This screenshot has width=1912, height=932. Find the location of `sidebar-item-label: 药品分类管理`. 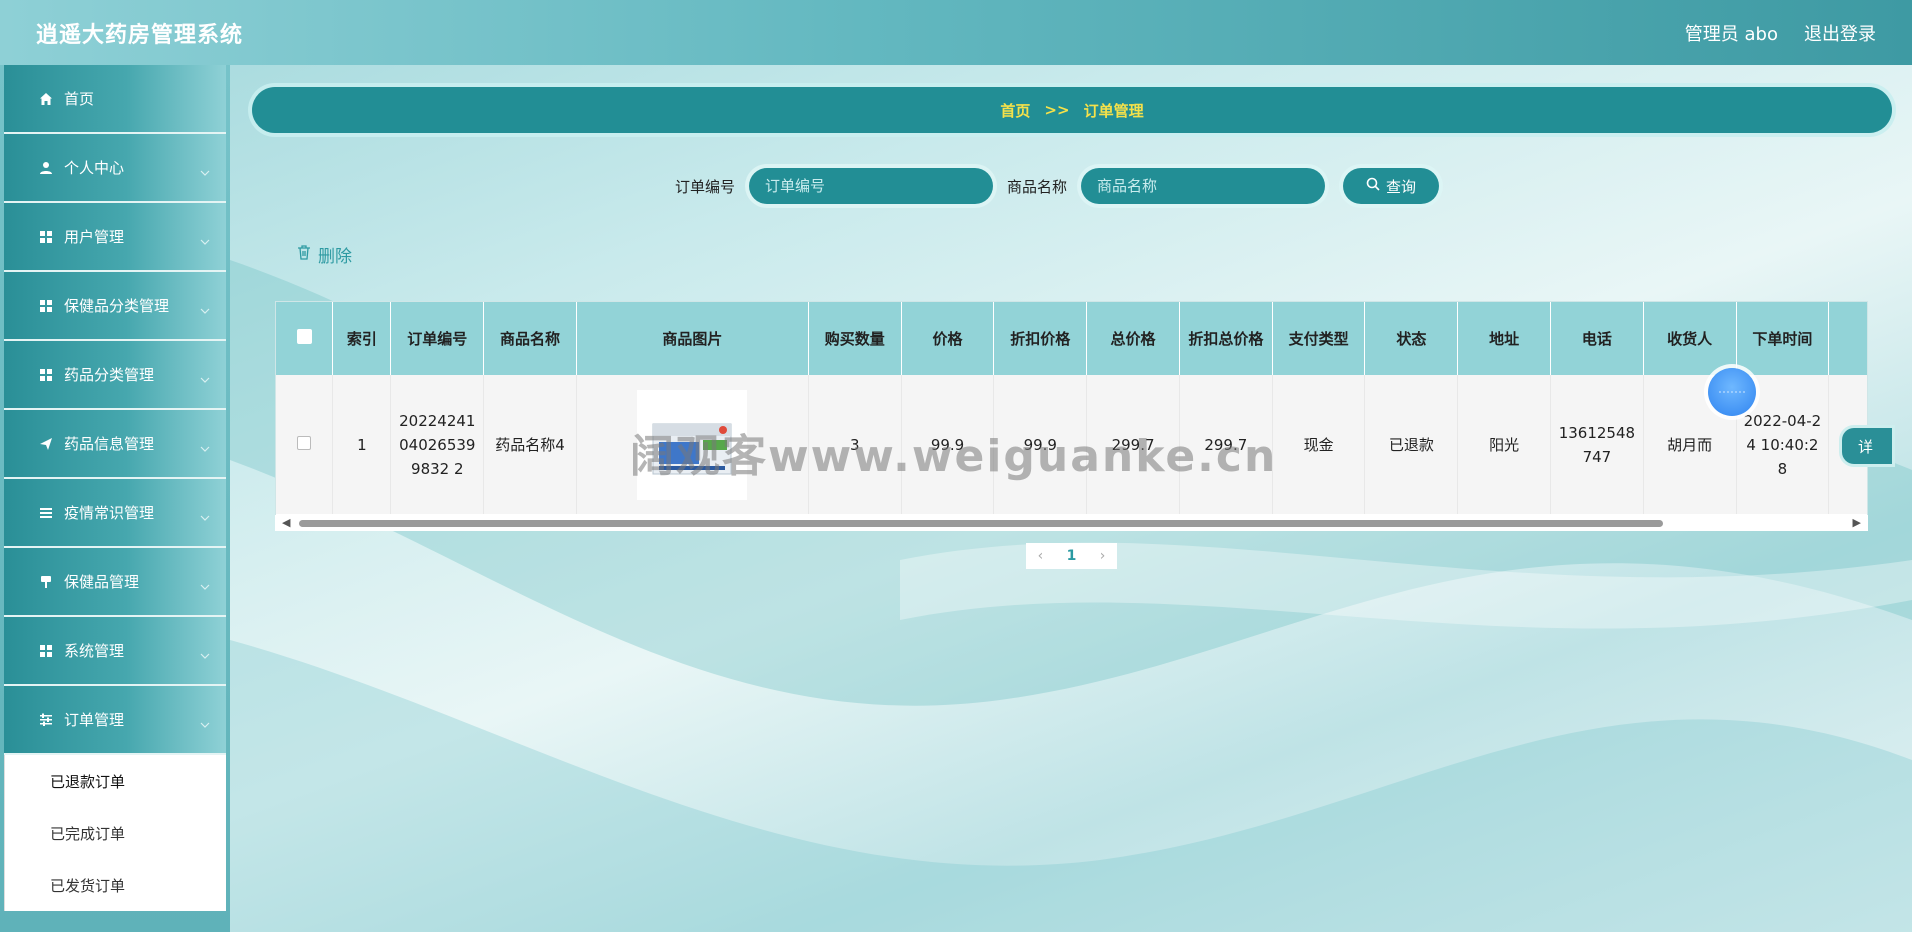

sidebar-item-label: 药品分类管理 is located at coordinates (109, 375).